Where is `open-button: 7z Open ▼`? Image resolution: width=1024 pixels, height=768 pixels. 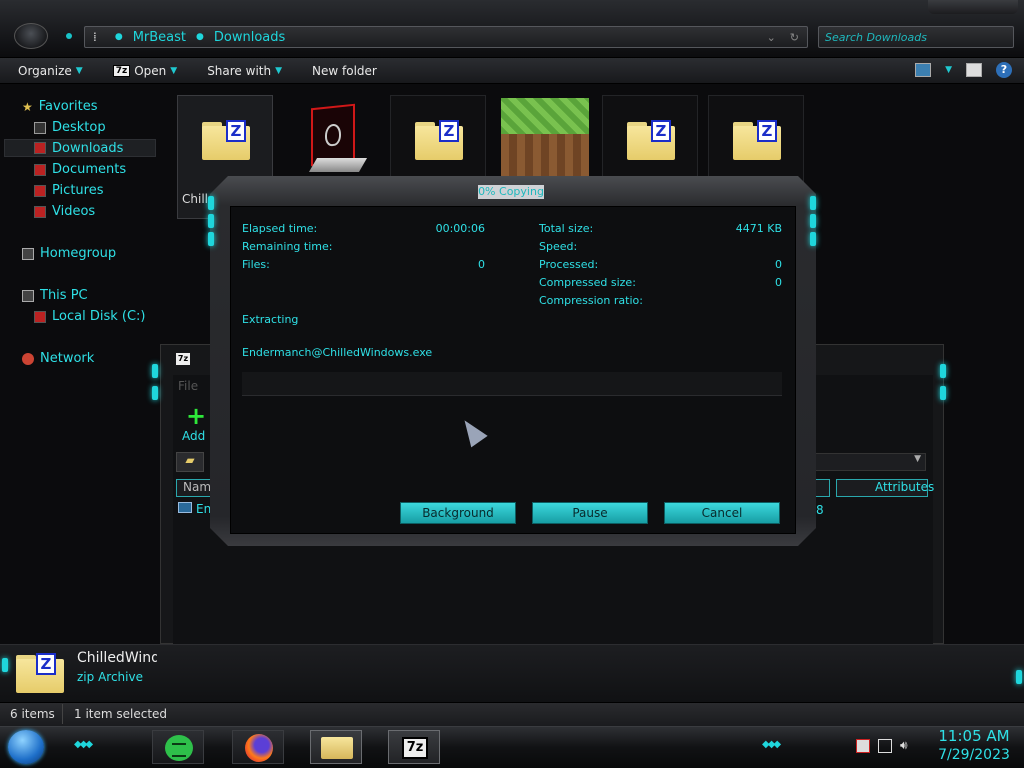 open-button: 7z Open ▼ is located at coordinates (145, 71).